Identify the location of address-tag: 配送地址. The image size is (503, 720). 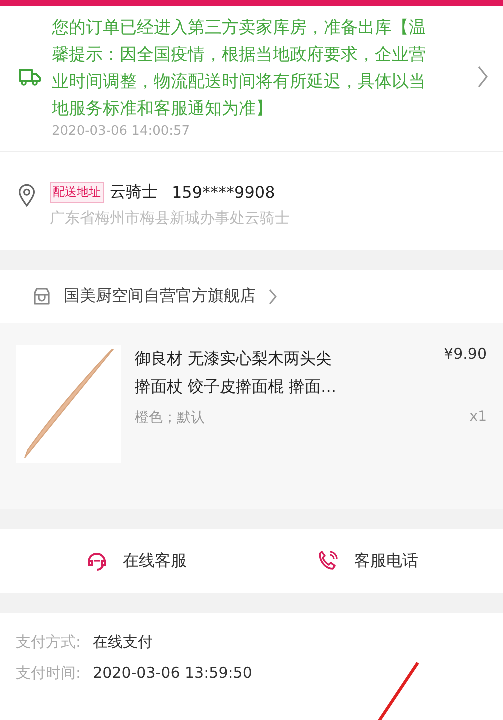
(77, 192).